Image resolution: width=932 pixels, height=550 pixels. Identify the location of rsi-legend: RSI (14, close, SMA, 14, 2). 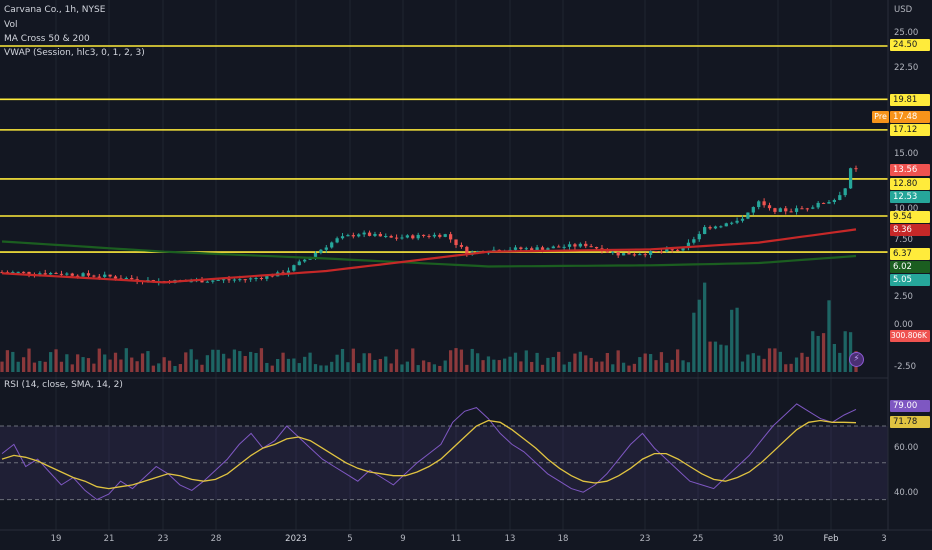
(63, 385).